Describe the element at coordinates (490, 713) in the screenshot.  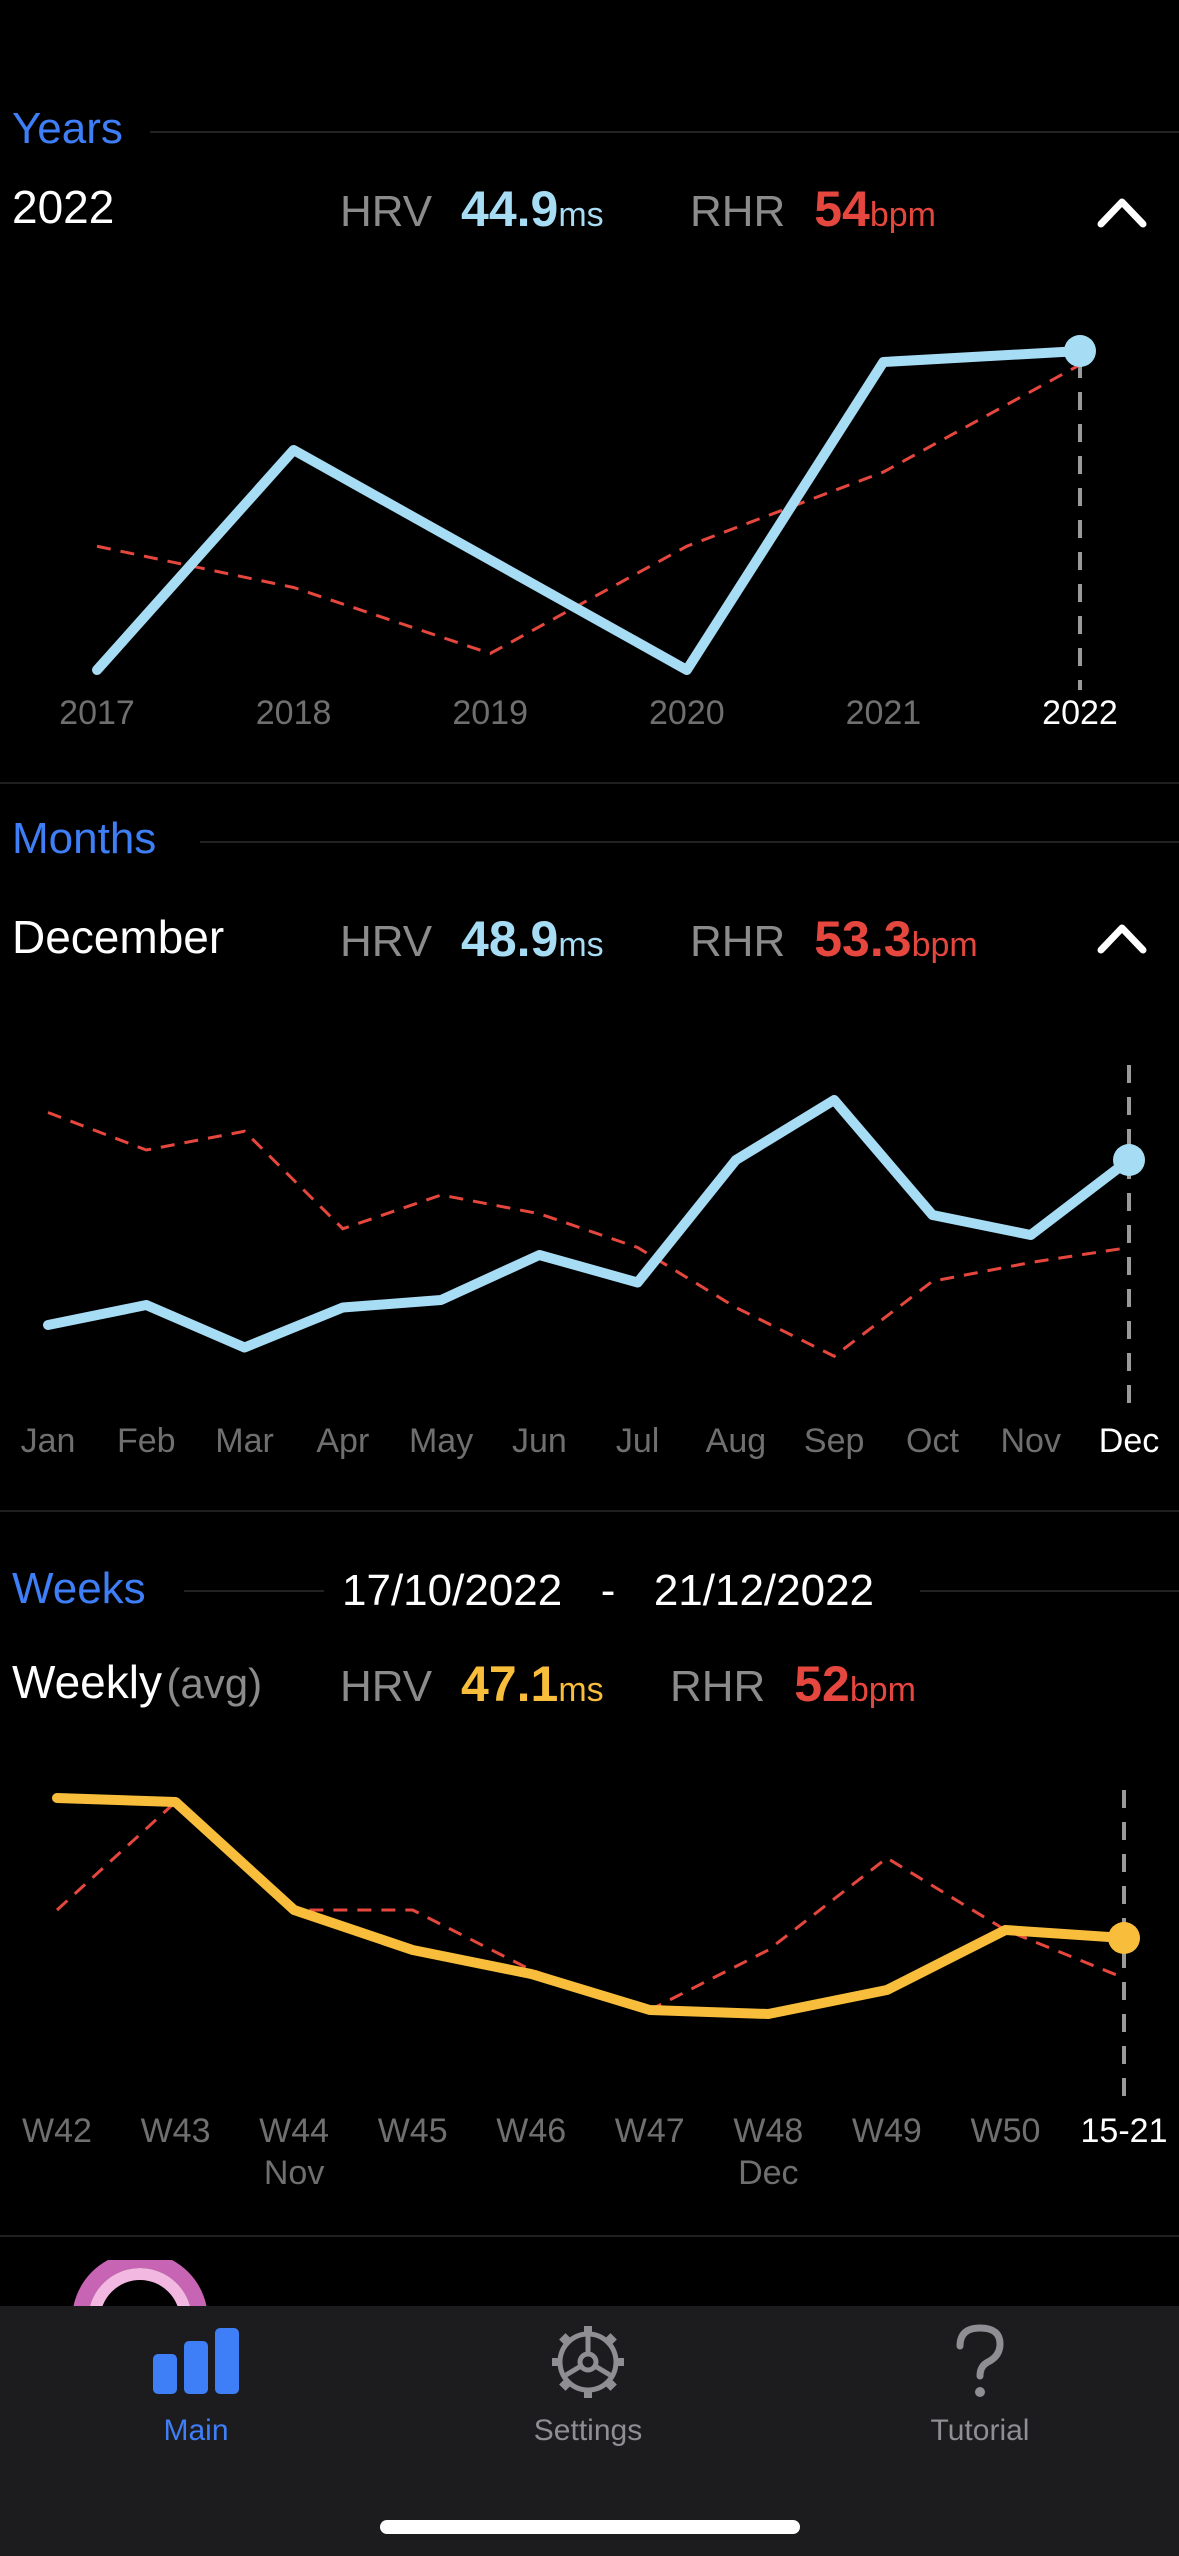
I see `x-tick-label: 2019` at that location.